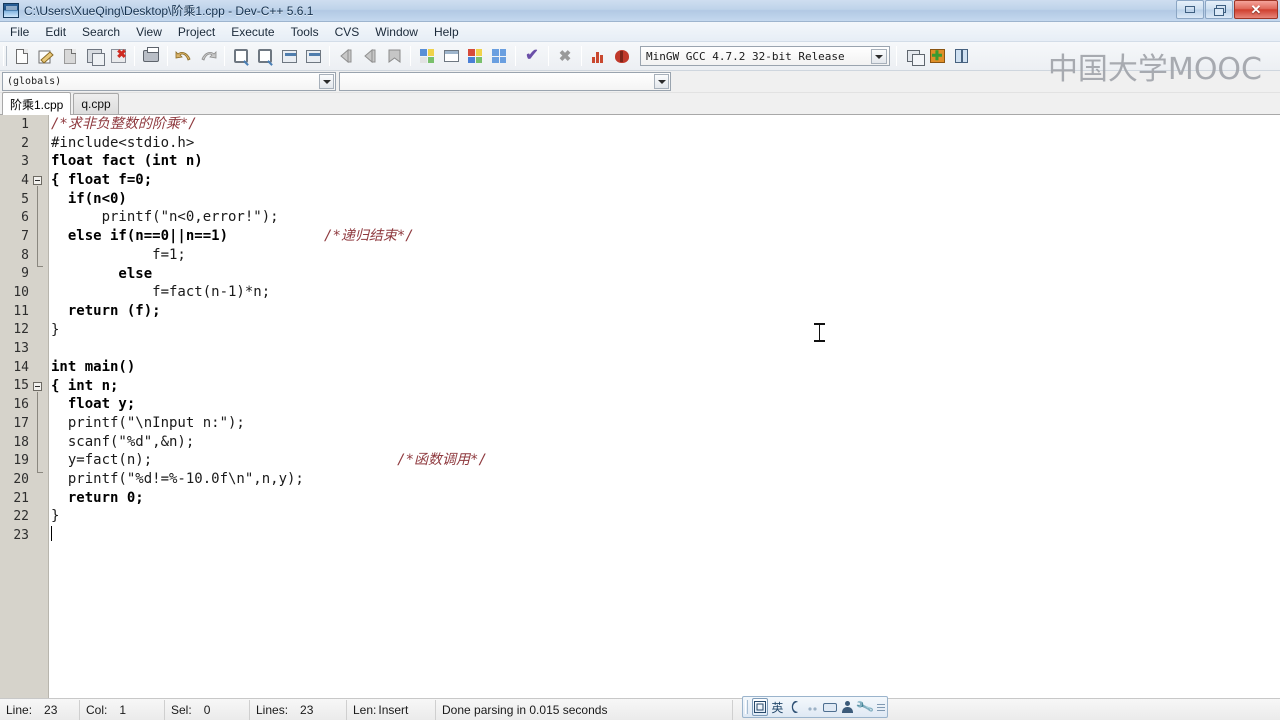 The width and height of the screenshot is (1280, 720). What do you see at coordinates (96, 103) in the screenshot?
I see `tab-q-cpp: q.cpp` at bounding box center [96, 103].